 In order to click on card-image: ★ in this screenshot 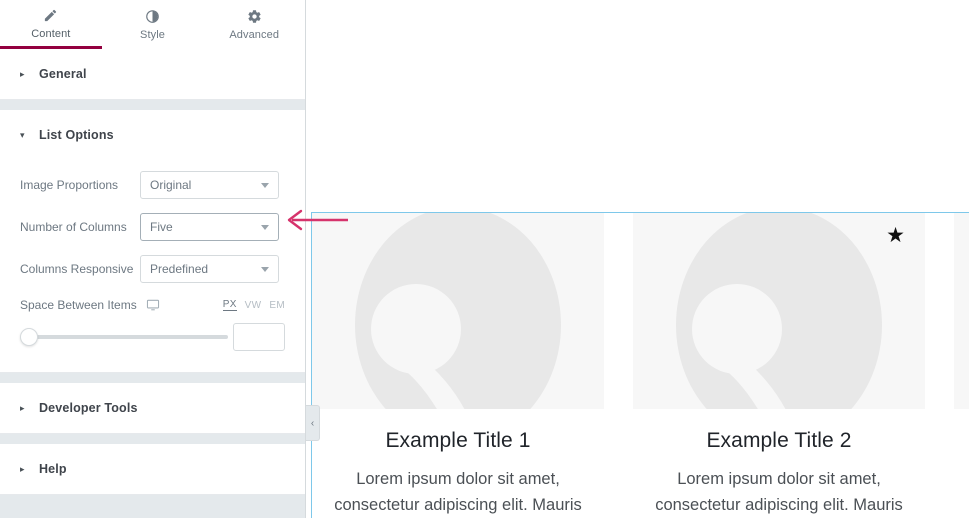, I will do `click(779, 311)`.